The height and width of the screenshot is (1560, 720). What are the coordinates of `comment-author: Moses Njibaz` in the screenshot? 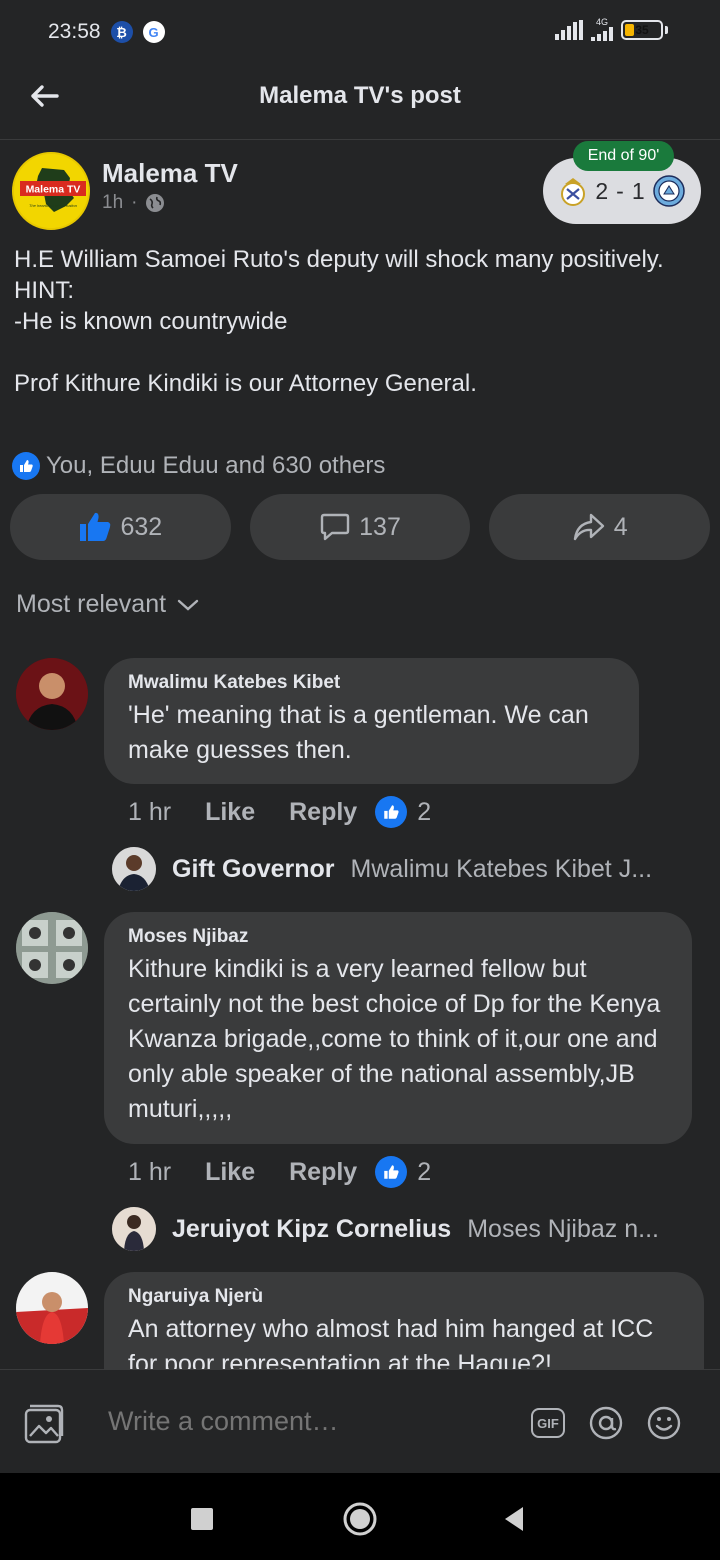 It's located at (399, 937).